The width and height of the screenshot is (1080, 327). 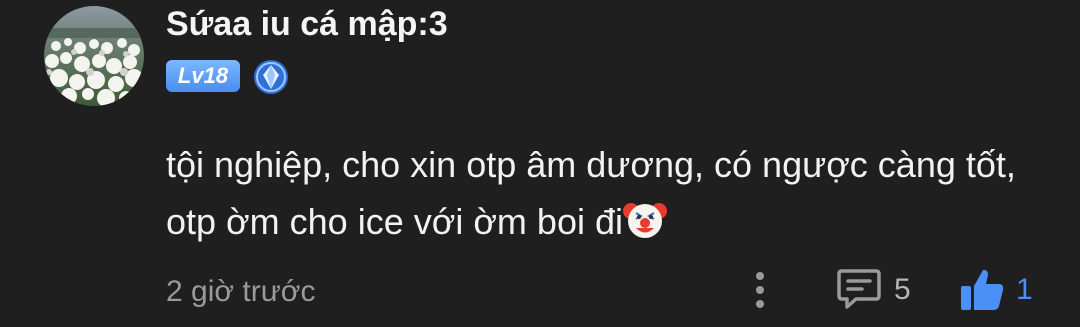 I want to click on reply-button: 5, so click(x=891, y=290).